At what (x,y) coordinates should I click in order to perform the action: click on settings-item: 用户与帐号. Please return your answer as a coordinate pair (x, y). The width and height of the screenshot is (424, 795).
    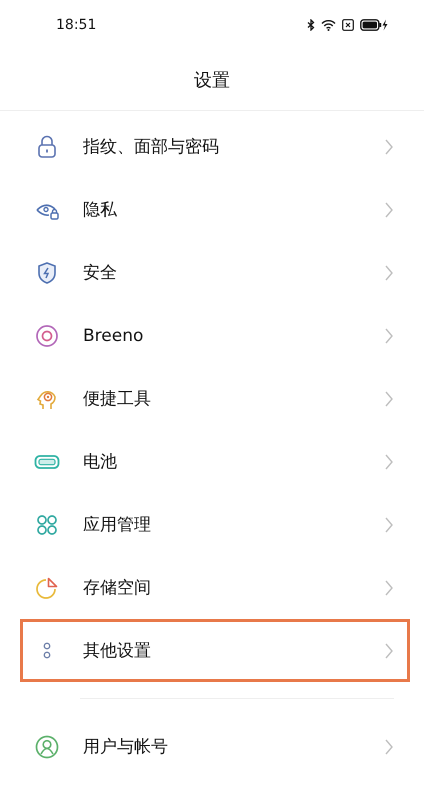
    Looking at the image, I should click on (215, 746).